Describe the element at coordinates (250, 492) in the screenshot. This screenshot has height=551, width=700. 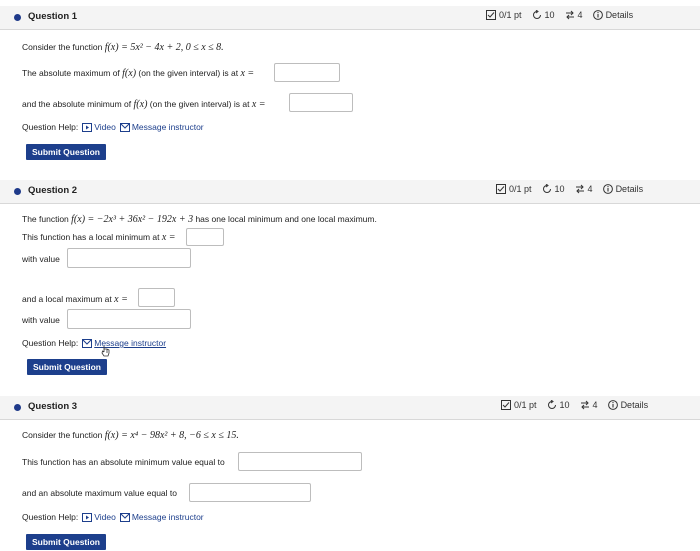
I see `q3-max-value-input` at that location.